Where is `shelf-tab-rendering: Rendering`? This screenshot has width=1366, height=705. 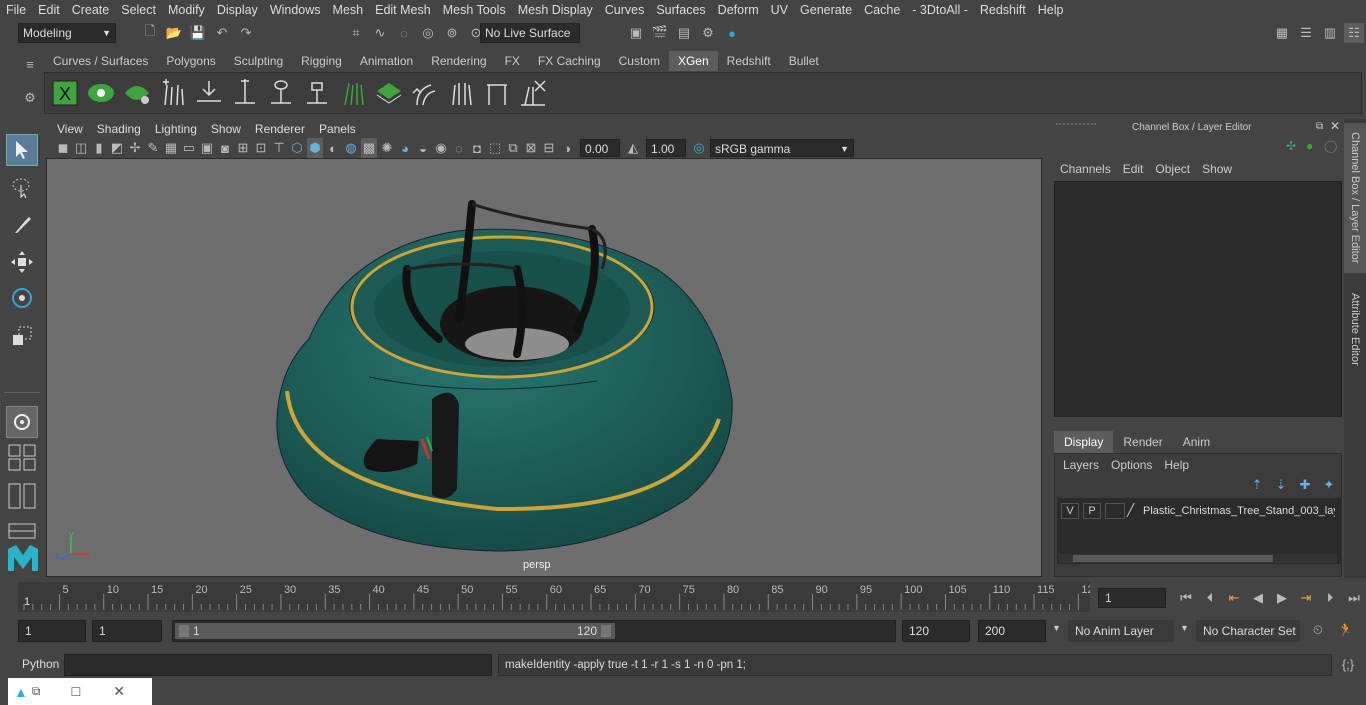
shelf-tab-rendering: Rendering is located at coordinates (458, 61).